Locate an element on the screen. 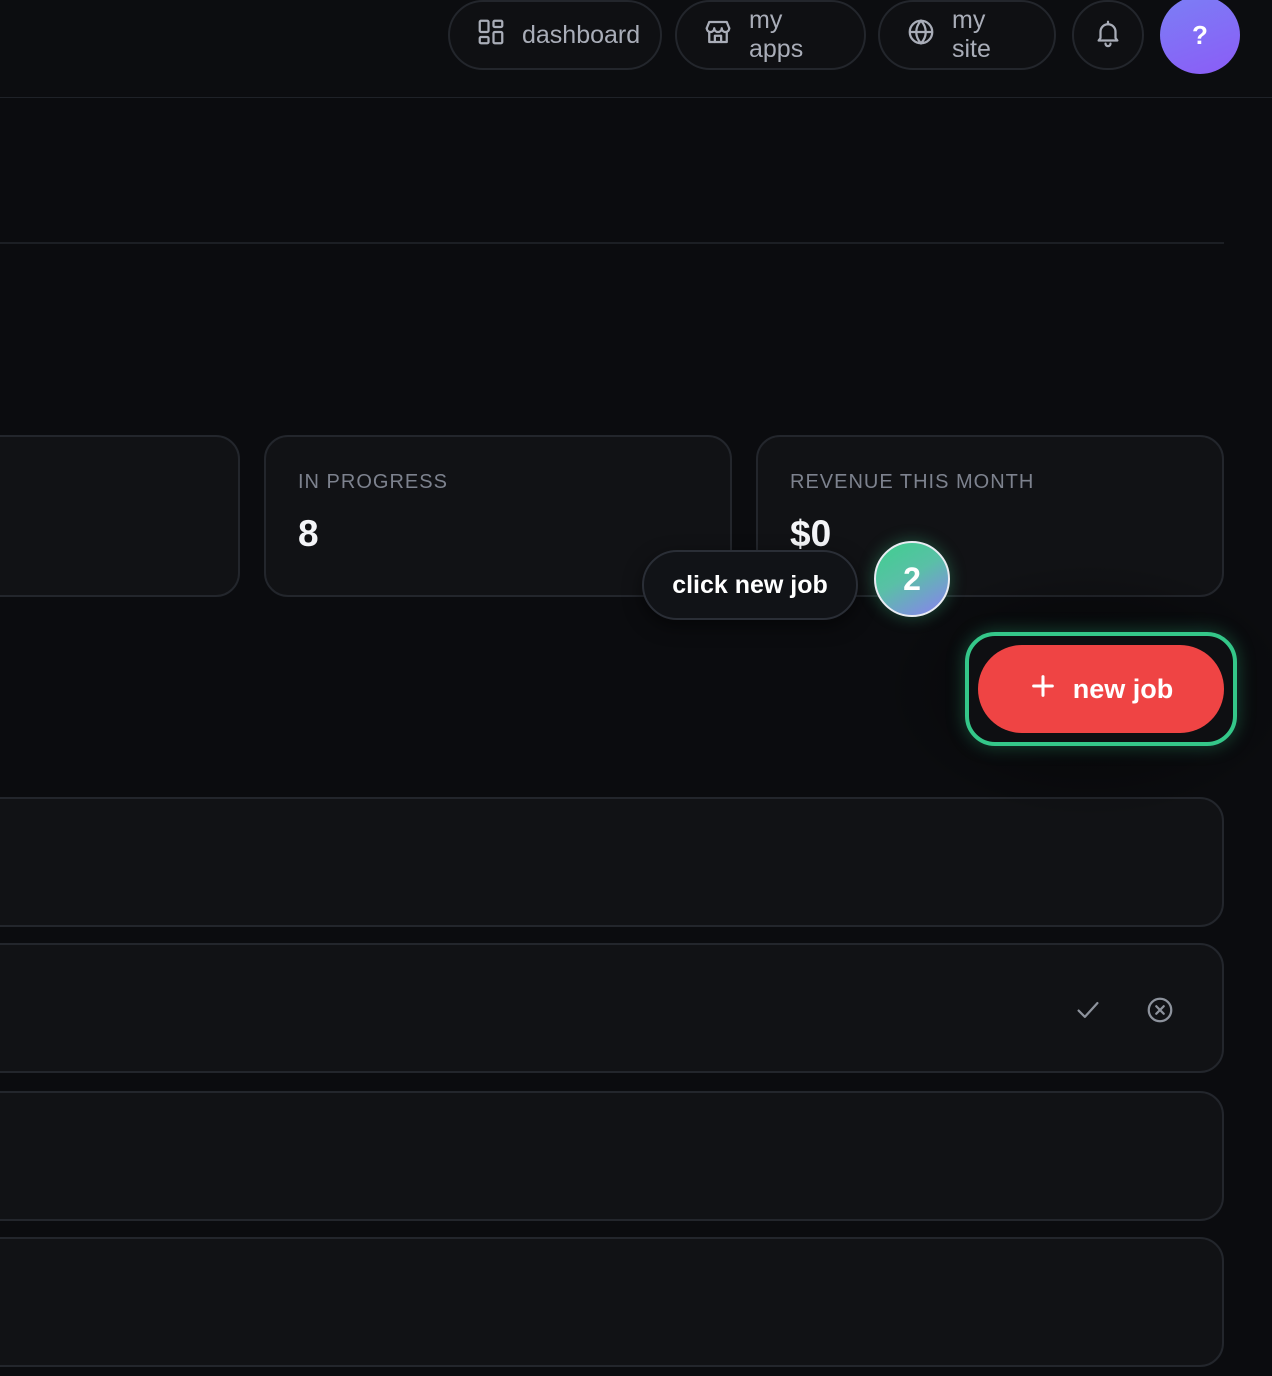 This screenshot has width=1272, height=1376. storefront-icon is located at coordinates (718, 35).